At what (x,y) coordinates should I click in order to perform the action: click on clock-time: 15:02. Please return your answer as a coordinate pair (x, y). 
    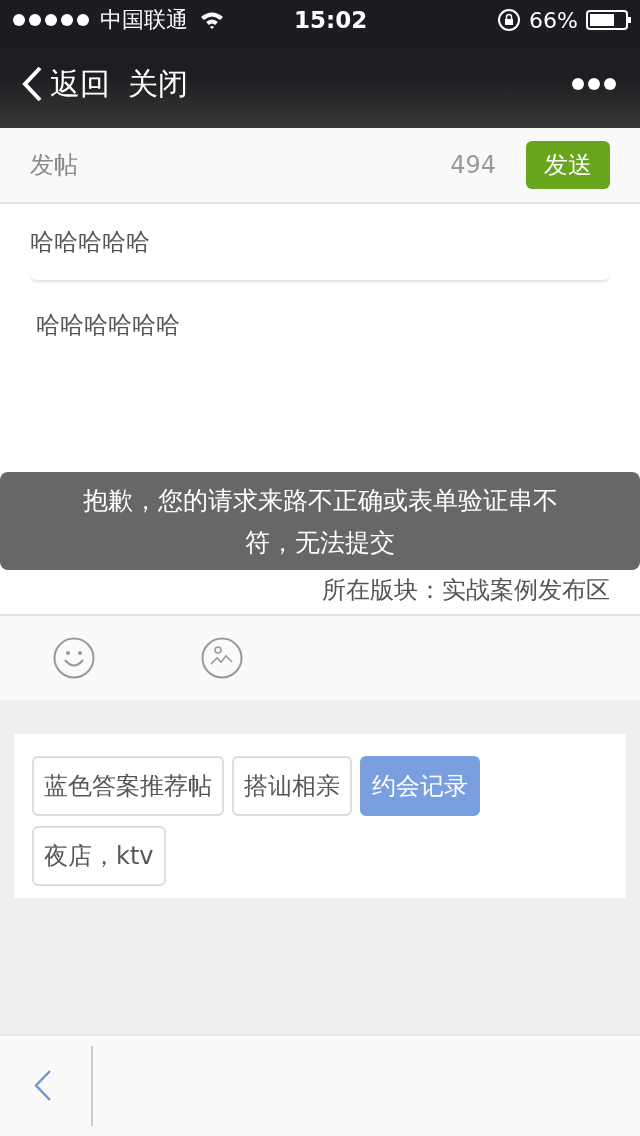
    Looking at the image, I should click on (331, 20).